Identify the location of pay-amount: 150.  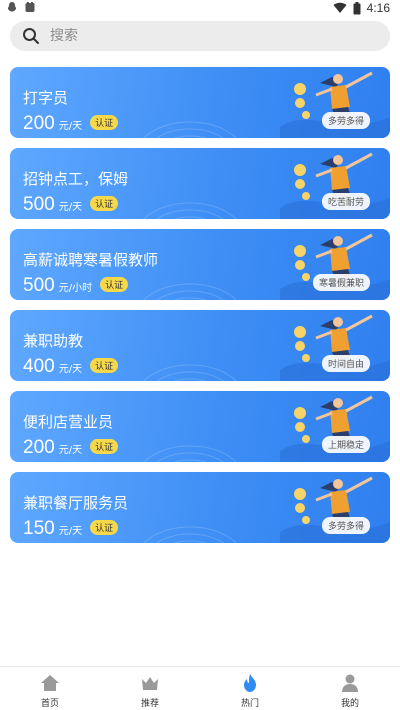
(39, 528).